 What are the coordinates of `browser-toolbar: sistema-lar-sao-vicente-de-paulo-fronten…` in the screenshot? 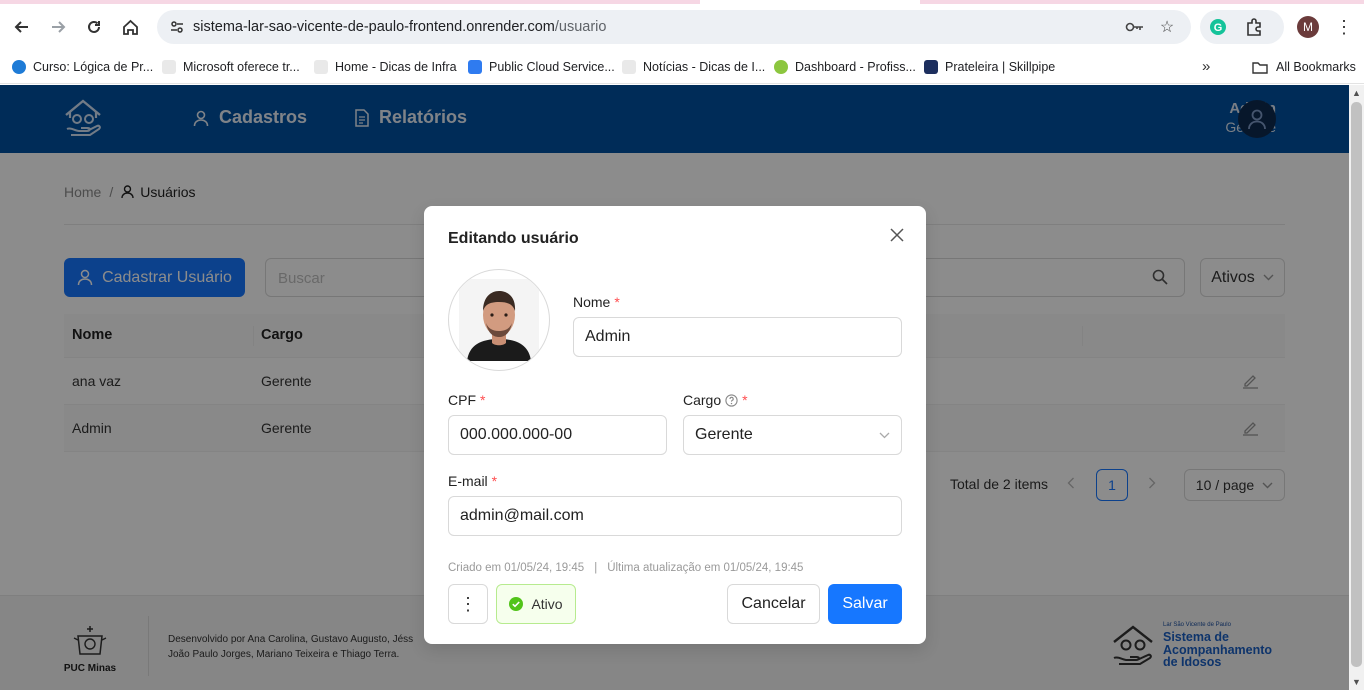 It's located at (682, 27).